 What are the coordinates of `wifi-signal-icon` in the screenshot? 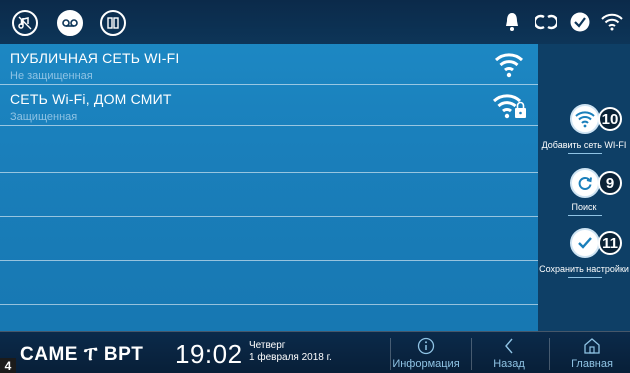 It's located at (509, 66).